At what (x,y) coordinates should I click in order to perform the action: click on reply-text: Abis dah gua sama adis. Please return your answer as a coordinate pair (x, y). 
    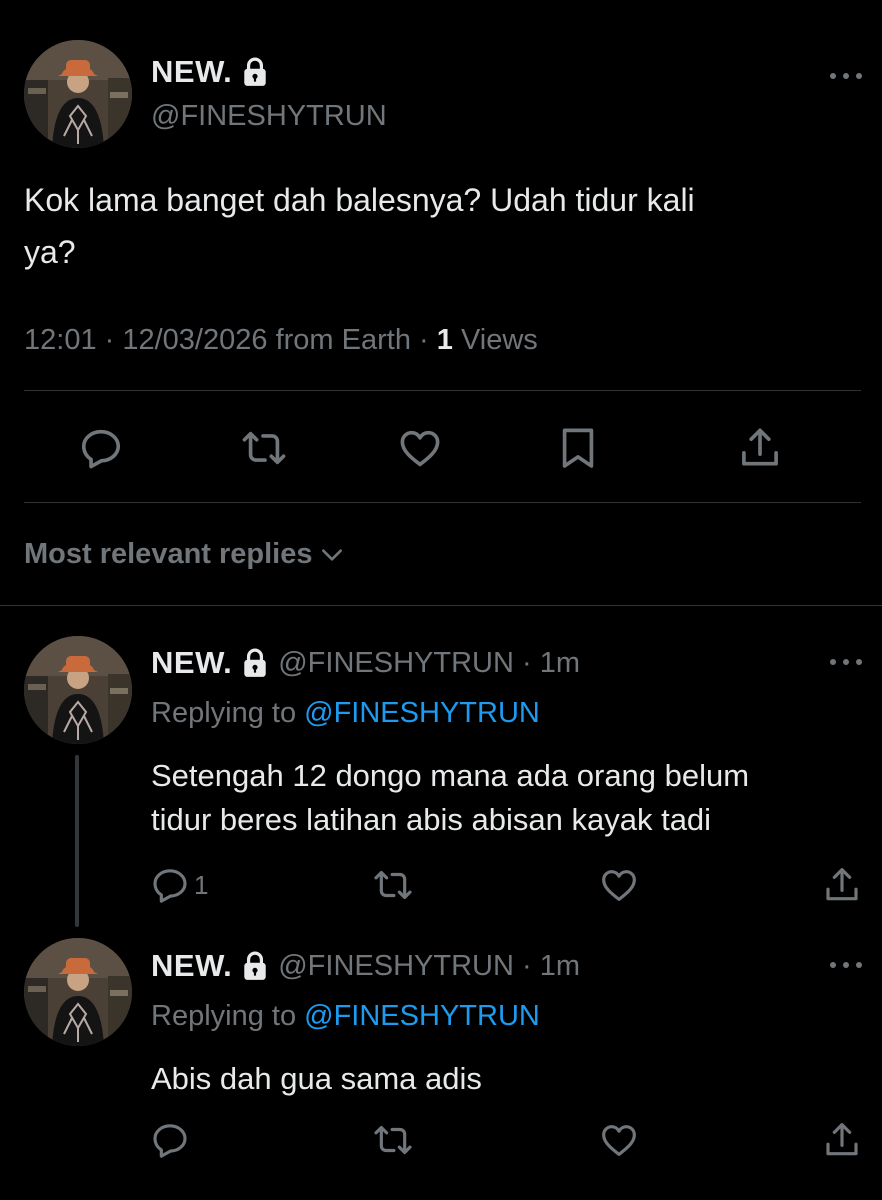
    Looking at the image, I should click on (316, 1079).